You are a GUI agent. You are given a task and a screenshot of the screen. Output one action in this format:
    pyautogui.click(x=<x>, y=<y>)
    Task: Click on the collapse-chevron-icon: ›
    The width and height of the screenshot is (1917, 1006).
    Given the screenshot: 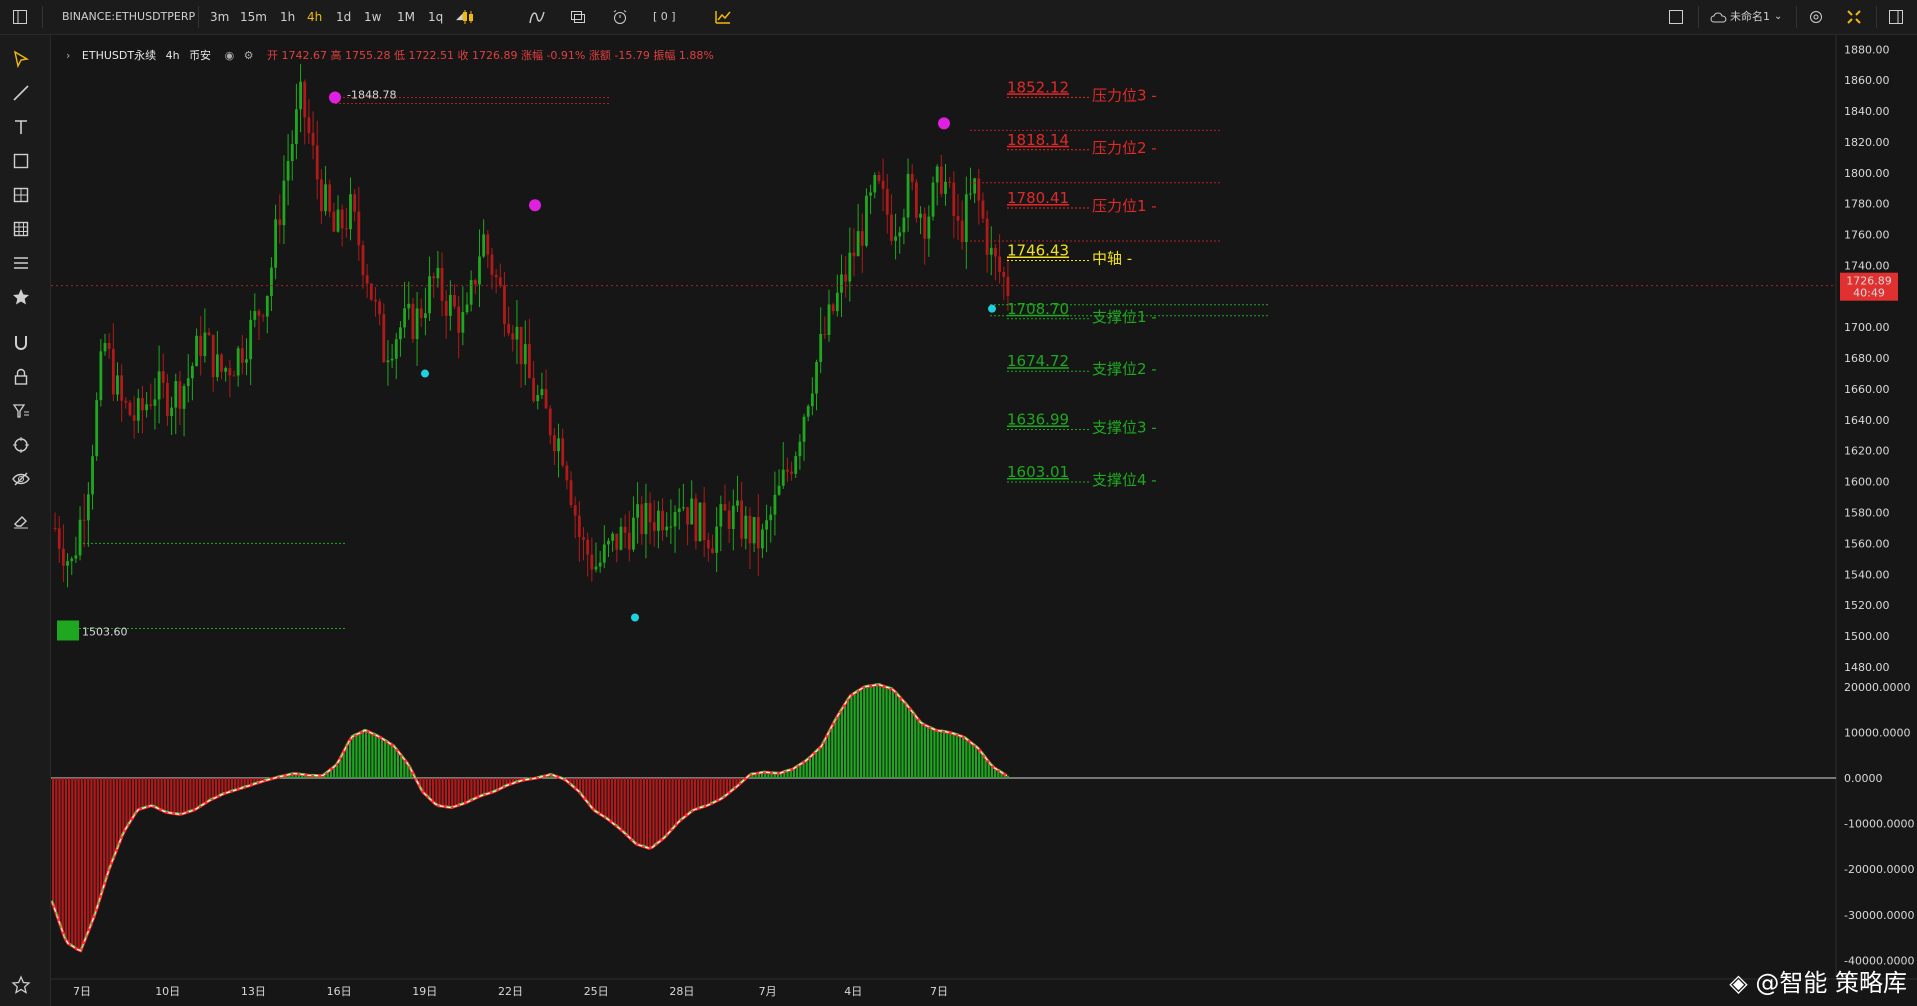 What is the action you would take?
    pyautogui.click(x=68, y=55)
    